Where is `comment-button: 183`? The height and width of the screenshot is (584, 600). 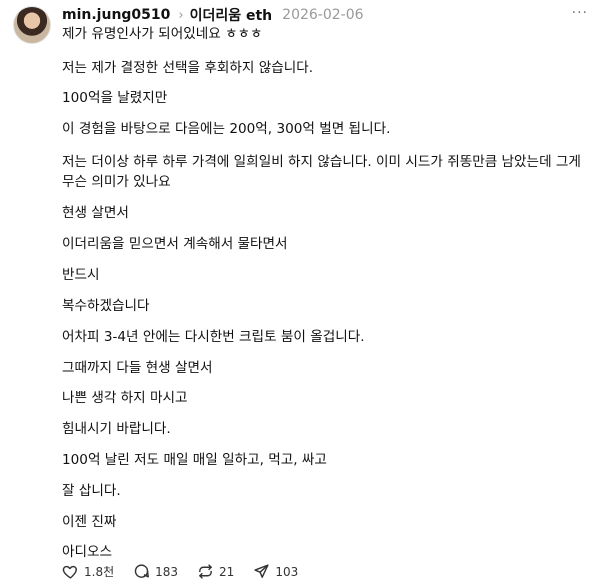 comment-button: 183 is located at coordinates (155, 571).